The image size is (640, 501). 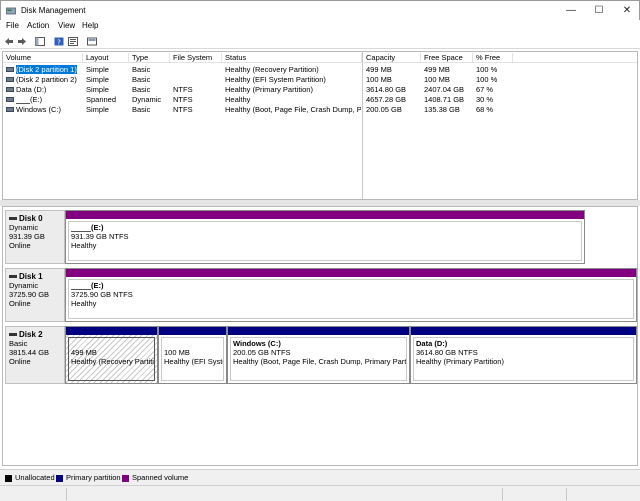 What do you see at coordinates (262, 352) in the screenshot?
I see `partition-detail: 200.05 GB NTFS` at bounding box center [262, 352].